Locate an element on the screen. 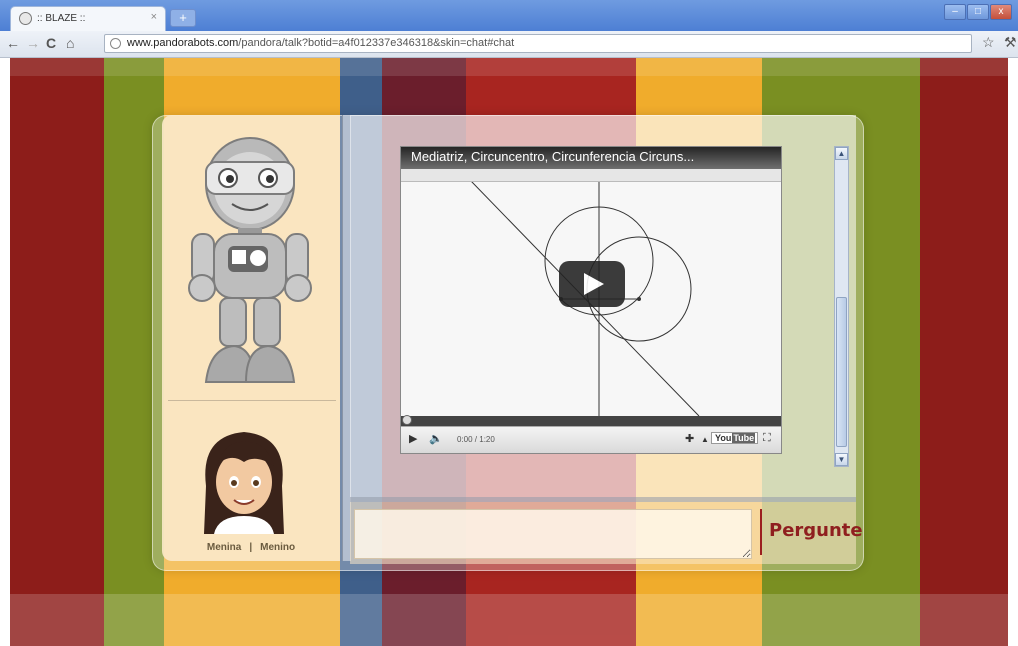  play-small-icon: ▶ is located at coordinates (413, 438).